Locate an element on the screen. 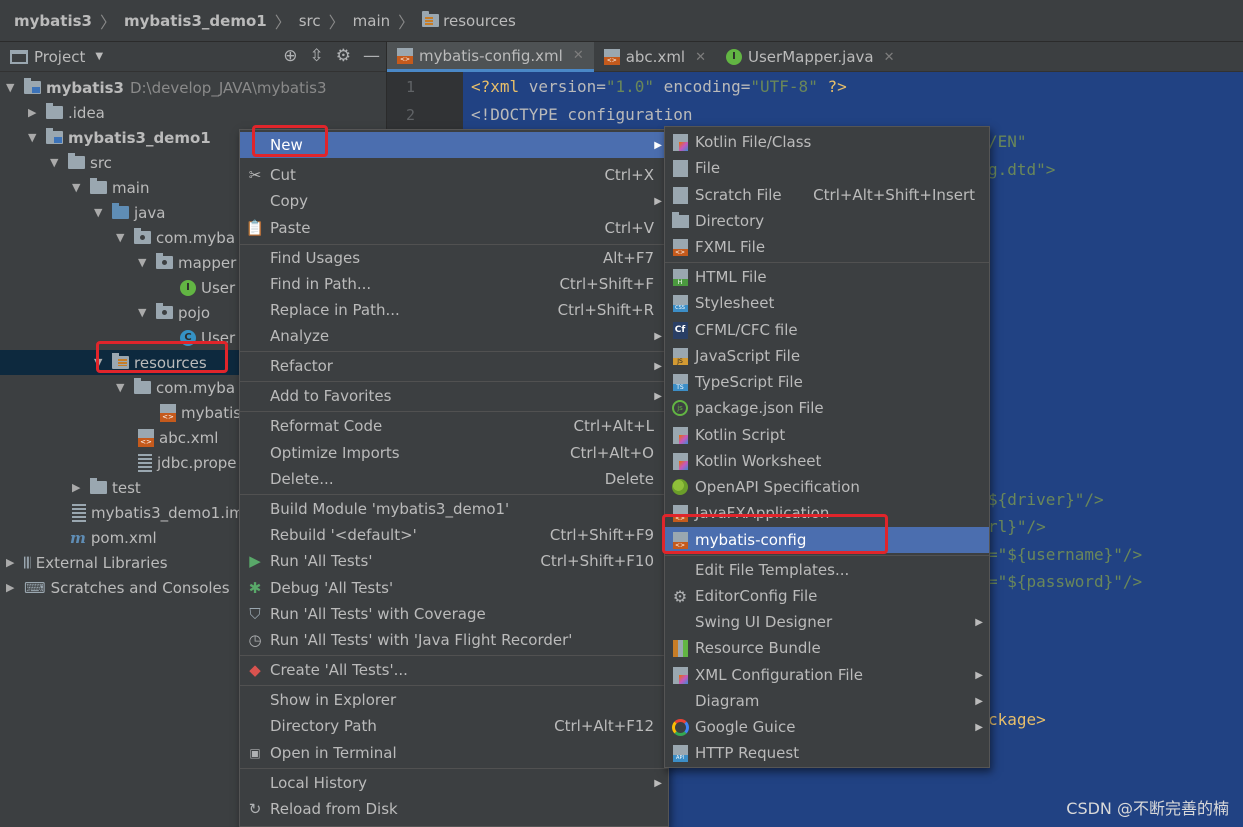  interface-icon: I is located at coordinates (734, 57).